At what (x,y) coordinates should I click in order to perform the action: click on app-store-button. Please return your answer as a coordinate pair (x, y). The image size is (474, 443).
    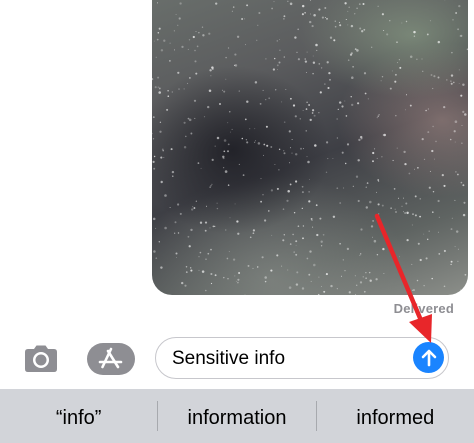
    Looking at the image, I should click on (111, 359).